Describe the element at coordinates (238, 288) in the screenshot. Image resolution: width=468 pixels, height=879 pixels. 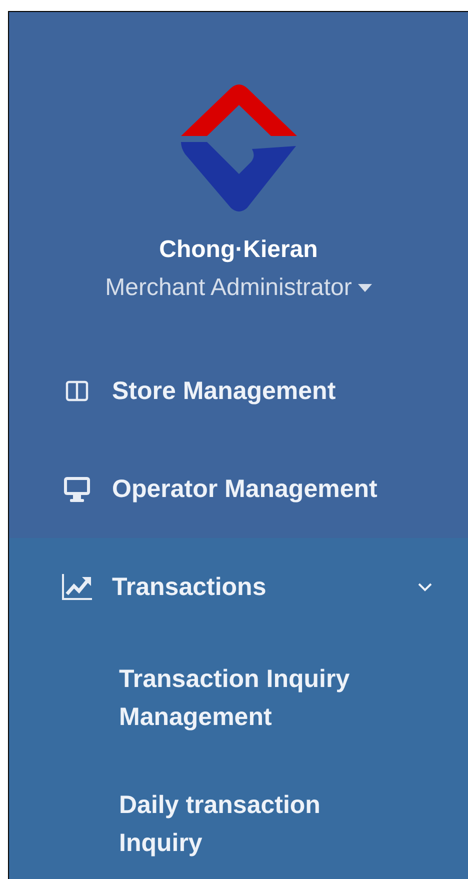
I see `role-dropdown: Merchant Administrator` at that location.